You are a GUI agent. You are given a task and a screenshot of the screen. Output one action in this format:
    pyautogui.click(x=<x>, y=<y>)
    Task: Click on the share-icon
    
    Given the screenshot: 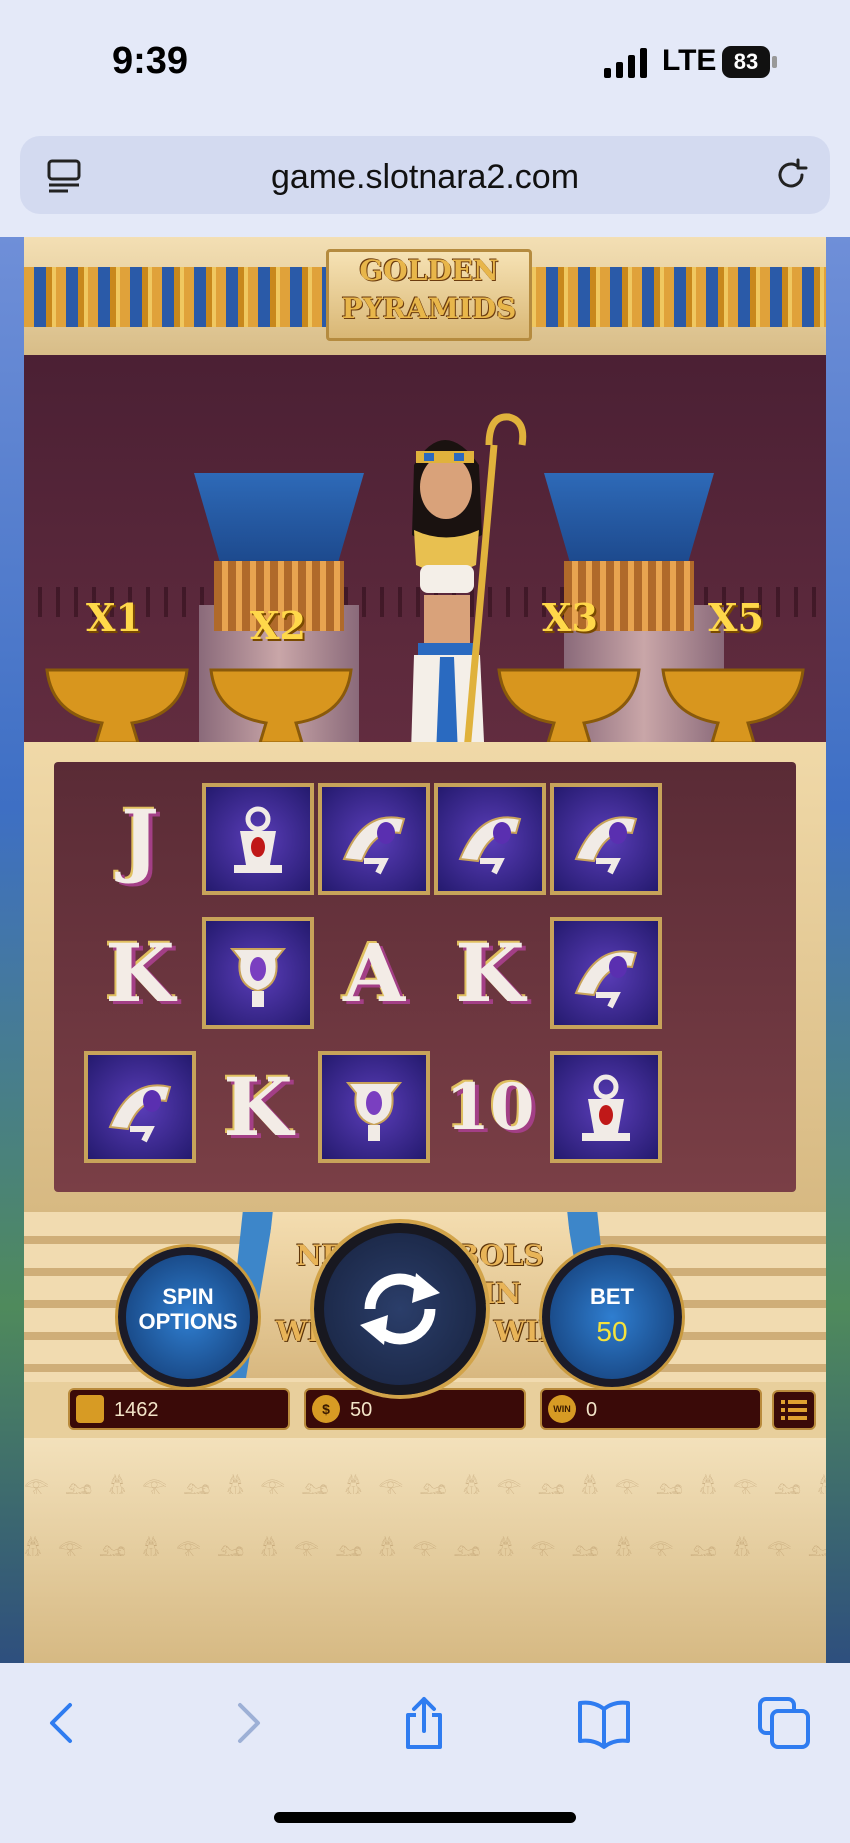 What is the action you would take?
    pyautogui.click(x=424, y=1723)
    